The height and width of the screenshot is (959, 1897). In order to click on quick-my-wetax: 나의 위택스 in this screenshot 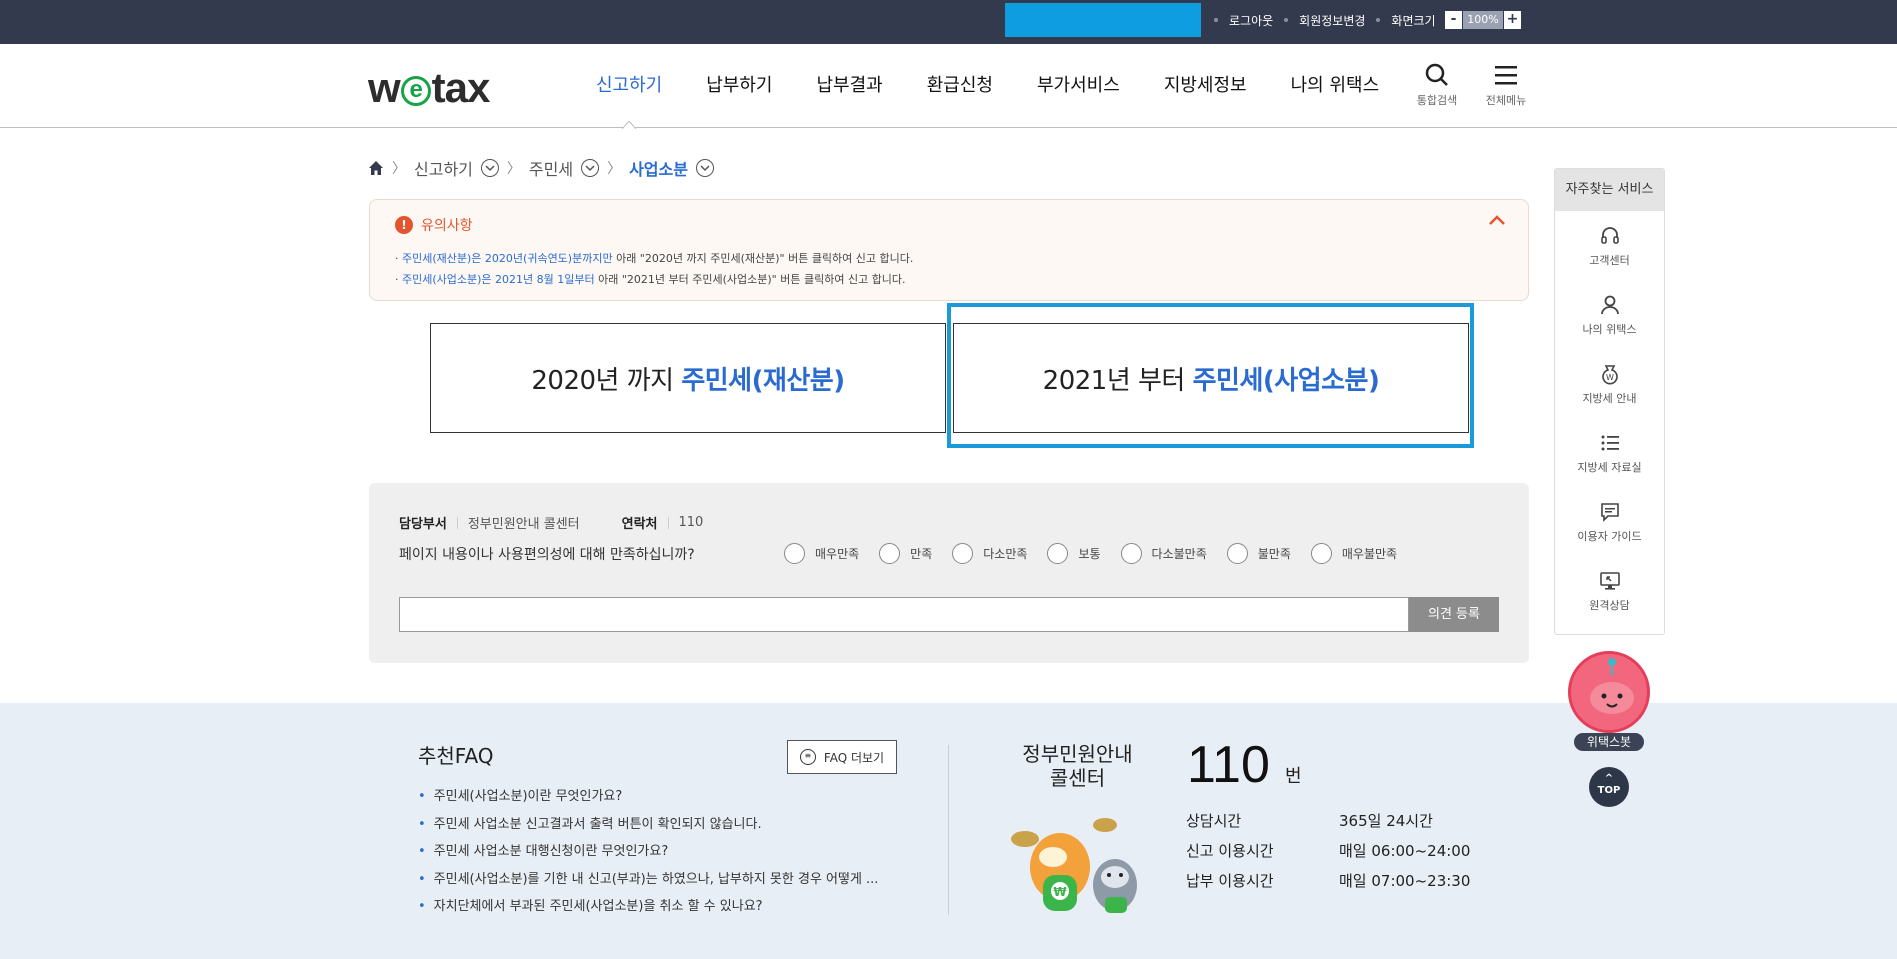, I will do `click(1609, 314)`.